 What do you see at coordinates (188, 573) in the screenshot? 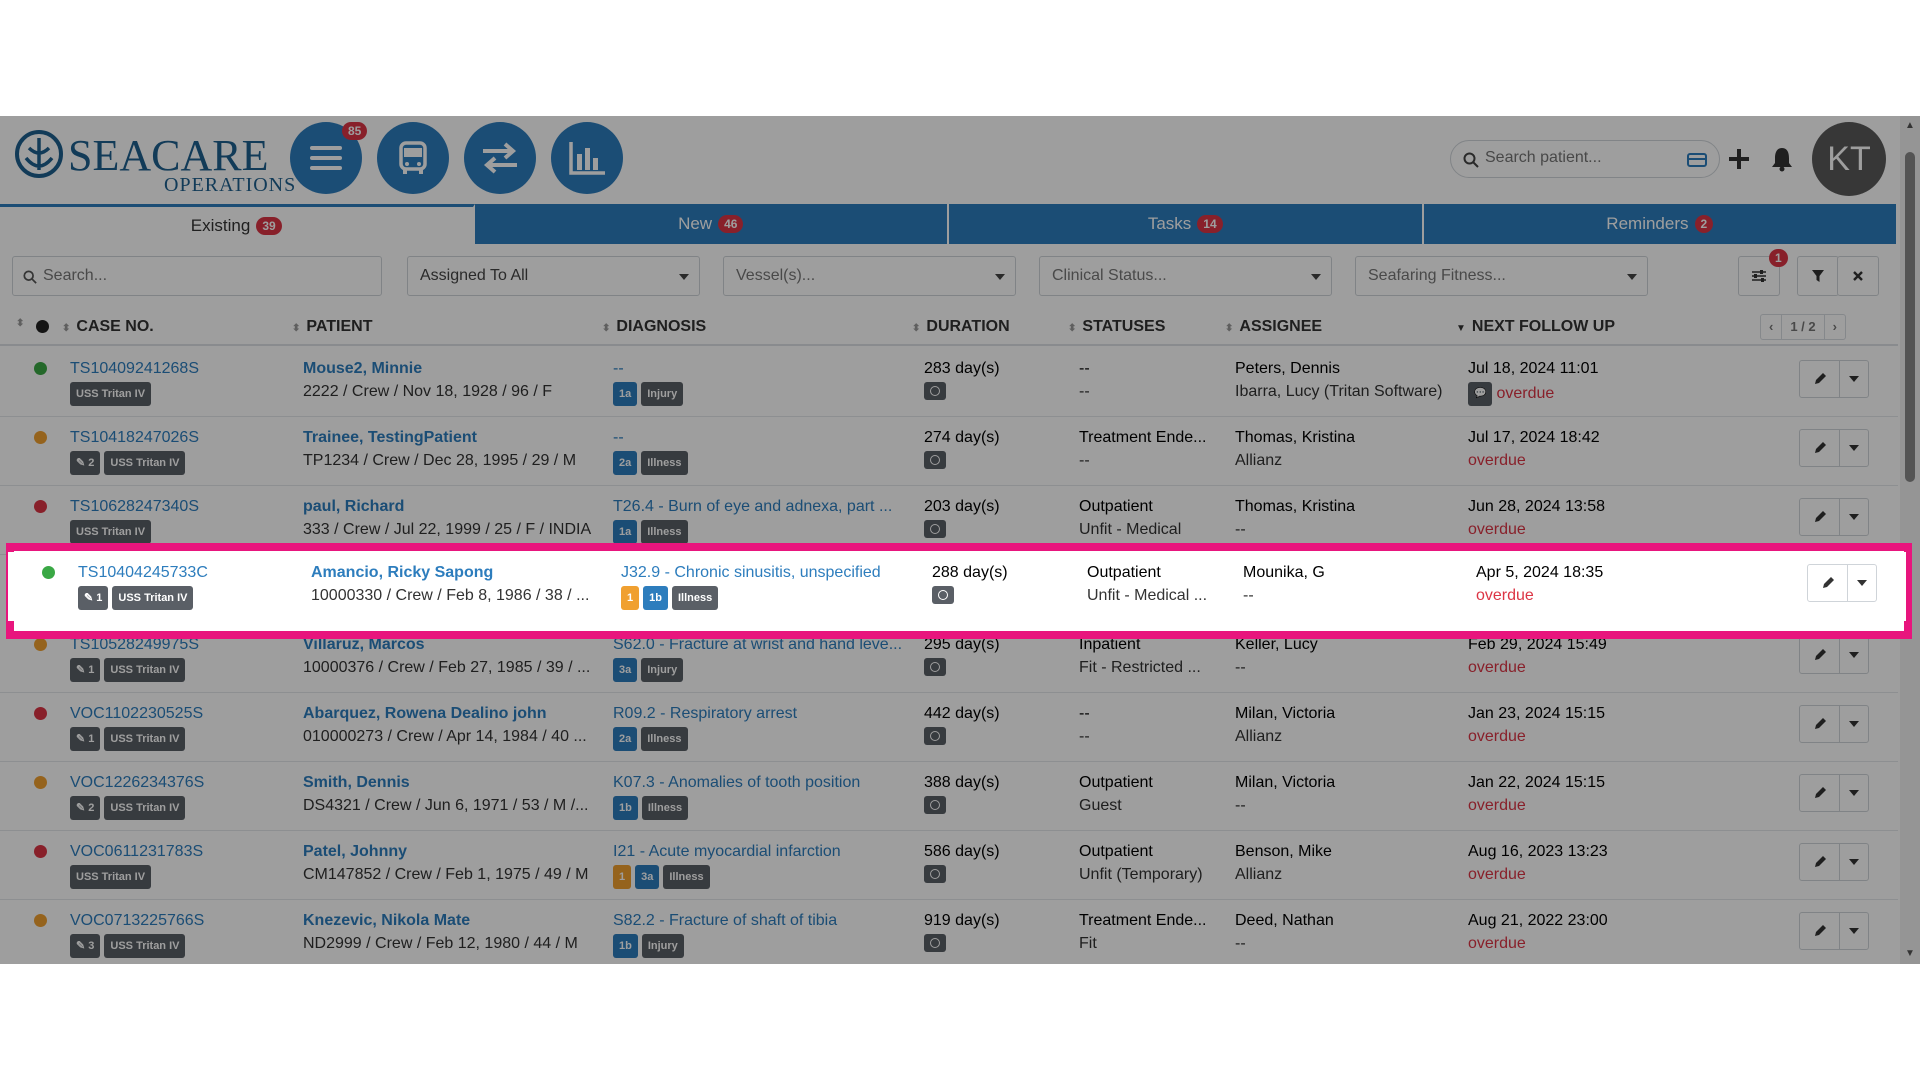
I see `case-number-link: TS10404245733C` at bounding box center [188, 573].